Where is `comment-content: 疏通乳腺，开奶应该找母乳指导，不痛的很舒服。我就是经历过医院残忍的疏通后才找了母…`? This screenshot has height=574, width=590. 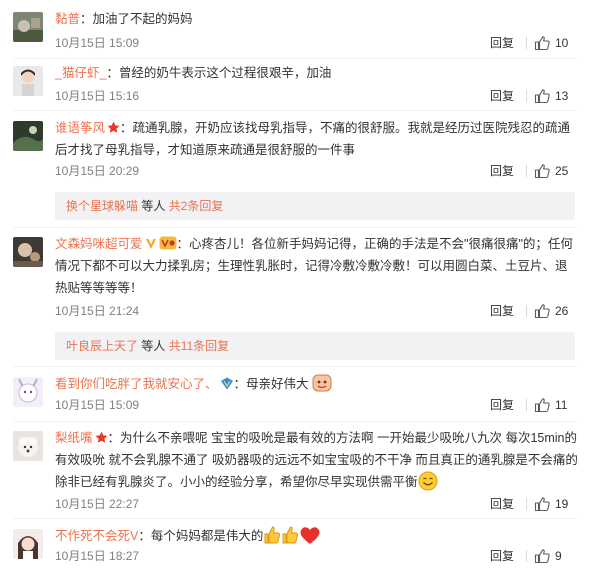 comment-content: 疏通乳腺，开奶应该找母乳指导，不痛的很舒服。我就是经历过医院残忍的疏通后才找了母… is located at coordinates (313, 139).